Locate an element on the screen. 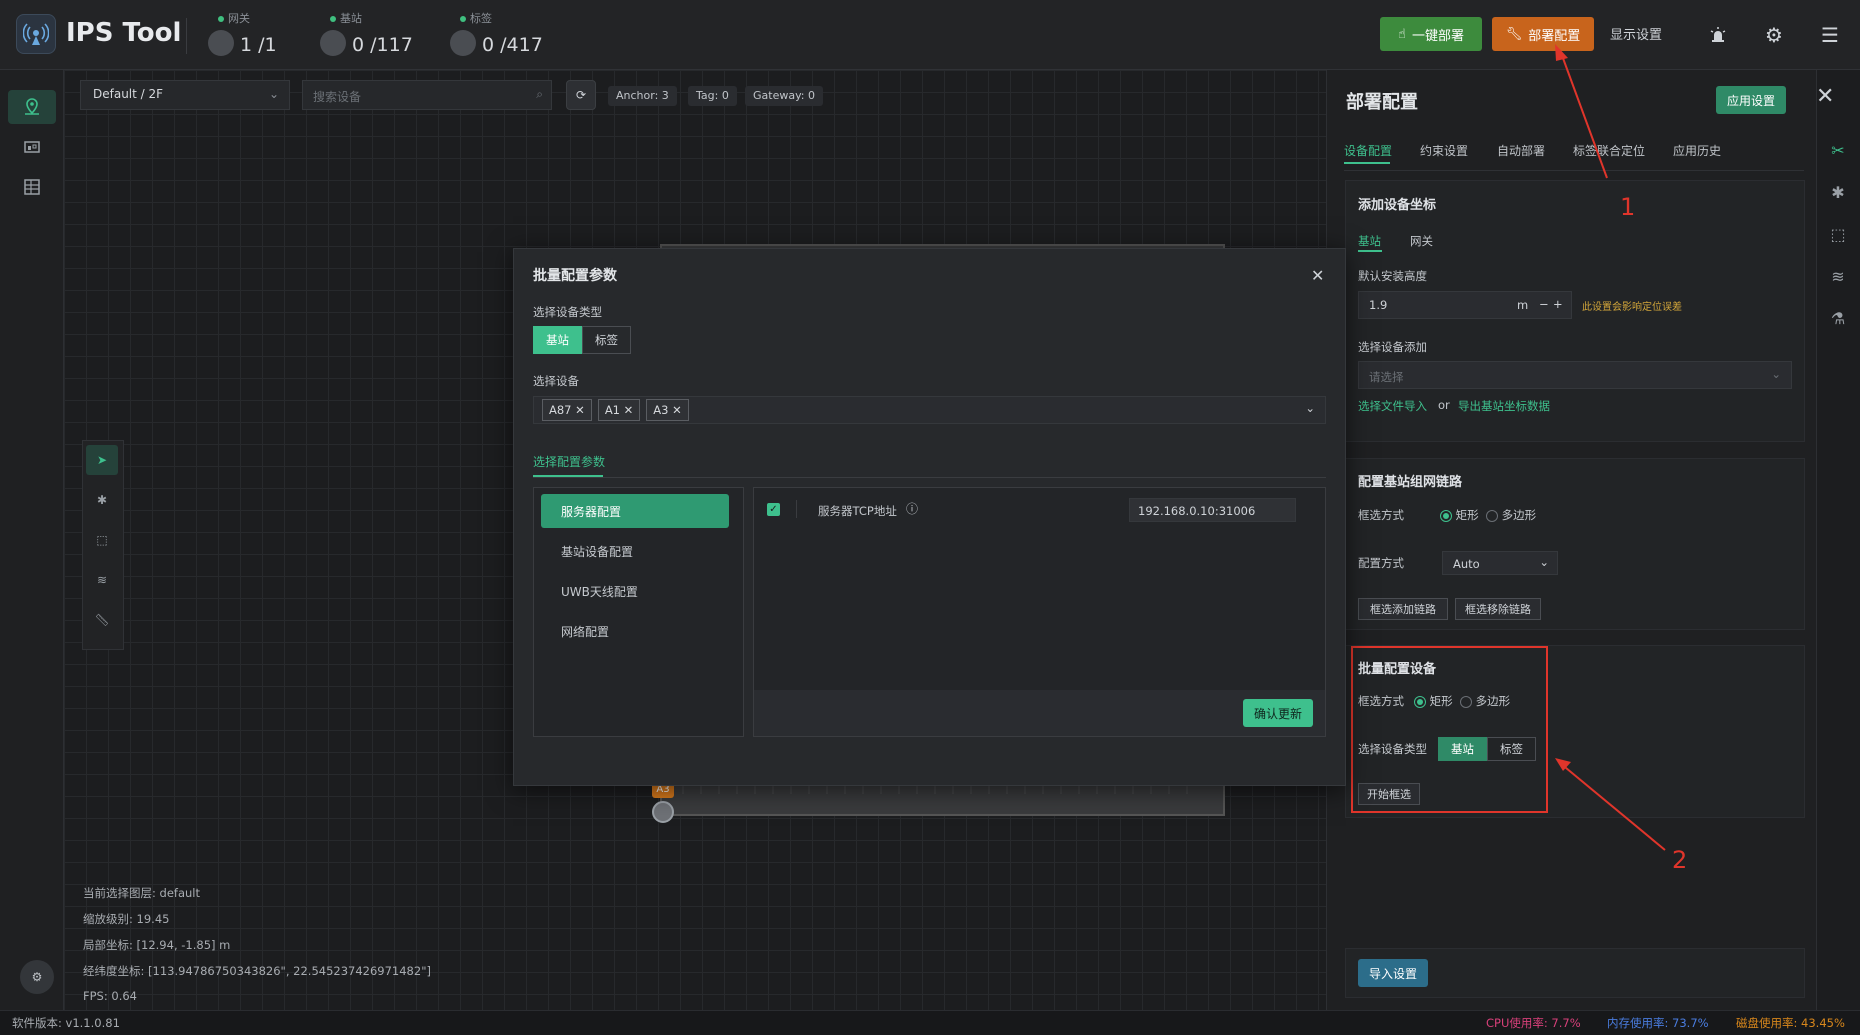 This screenshot has width=1860, height=1035. tools-icon: ✂ is located at coordinates (1838, 150).